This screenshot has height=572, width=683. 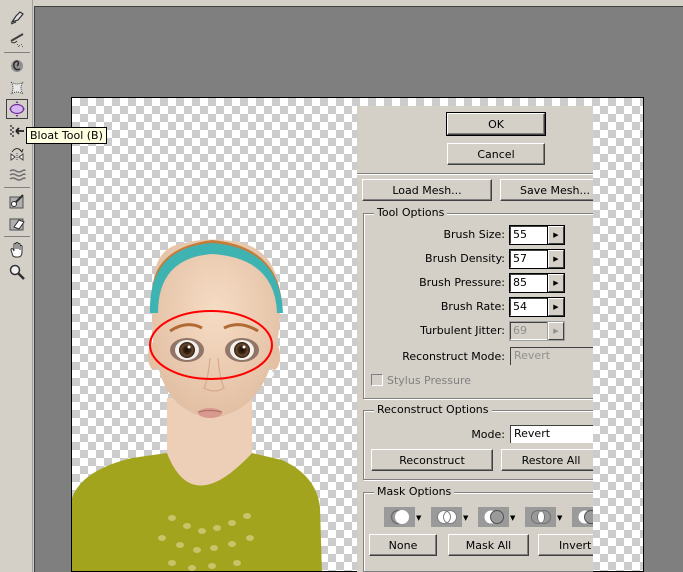 What do you see at coordinates (529, 259) in the screenshot?
I see `brush-density-field: 57` at bounding box center [529, 259].